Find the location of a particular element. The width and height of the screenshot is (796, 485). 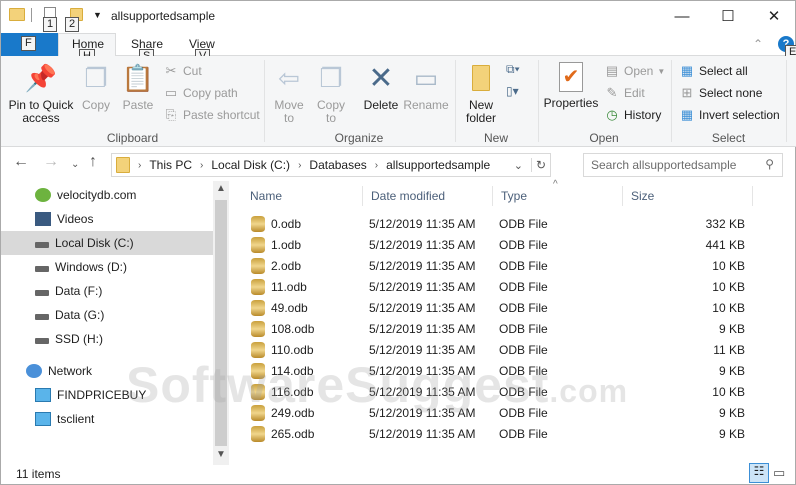

details-view-button: ☷ is located at coordinates (759, 473).